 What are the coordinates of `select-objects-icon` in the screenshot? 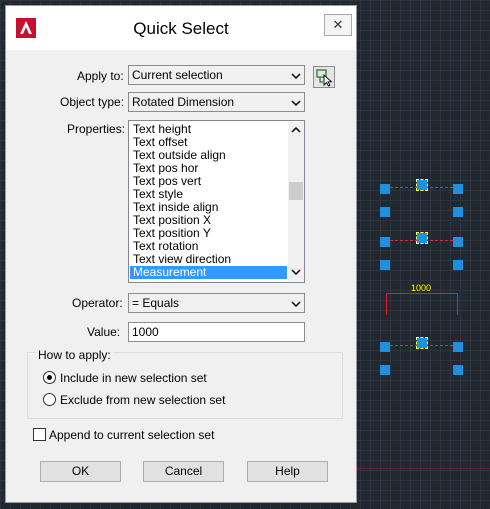 It's located at (324, 78).